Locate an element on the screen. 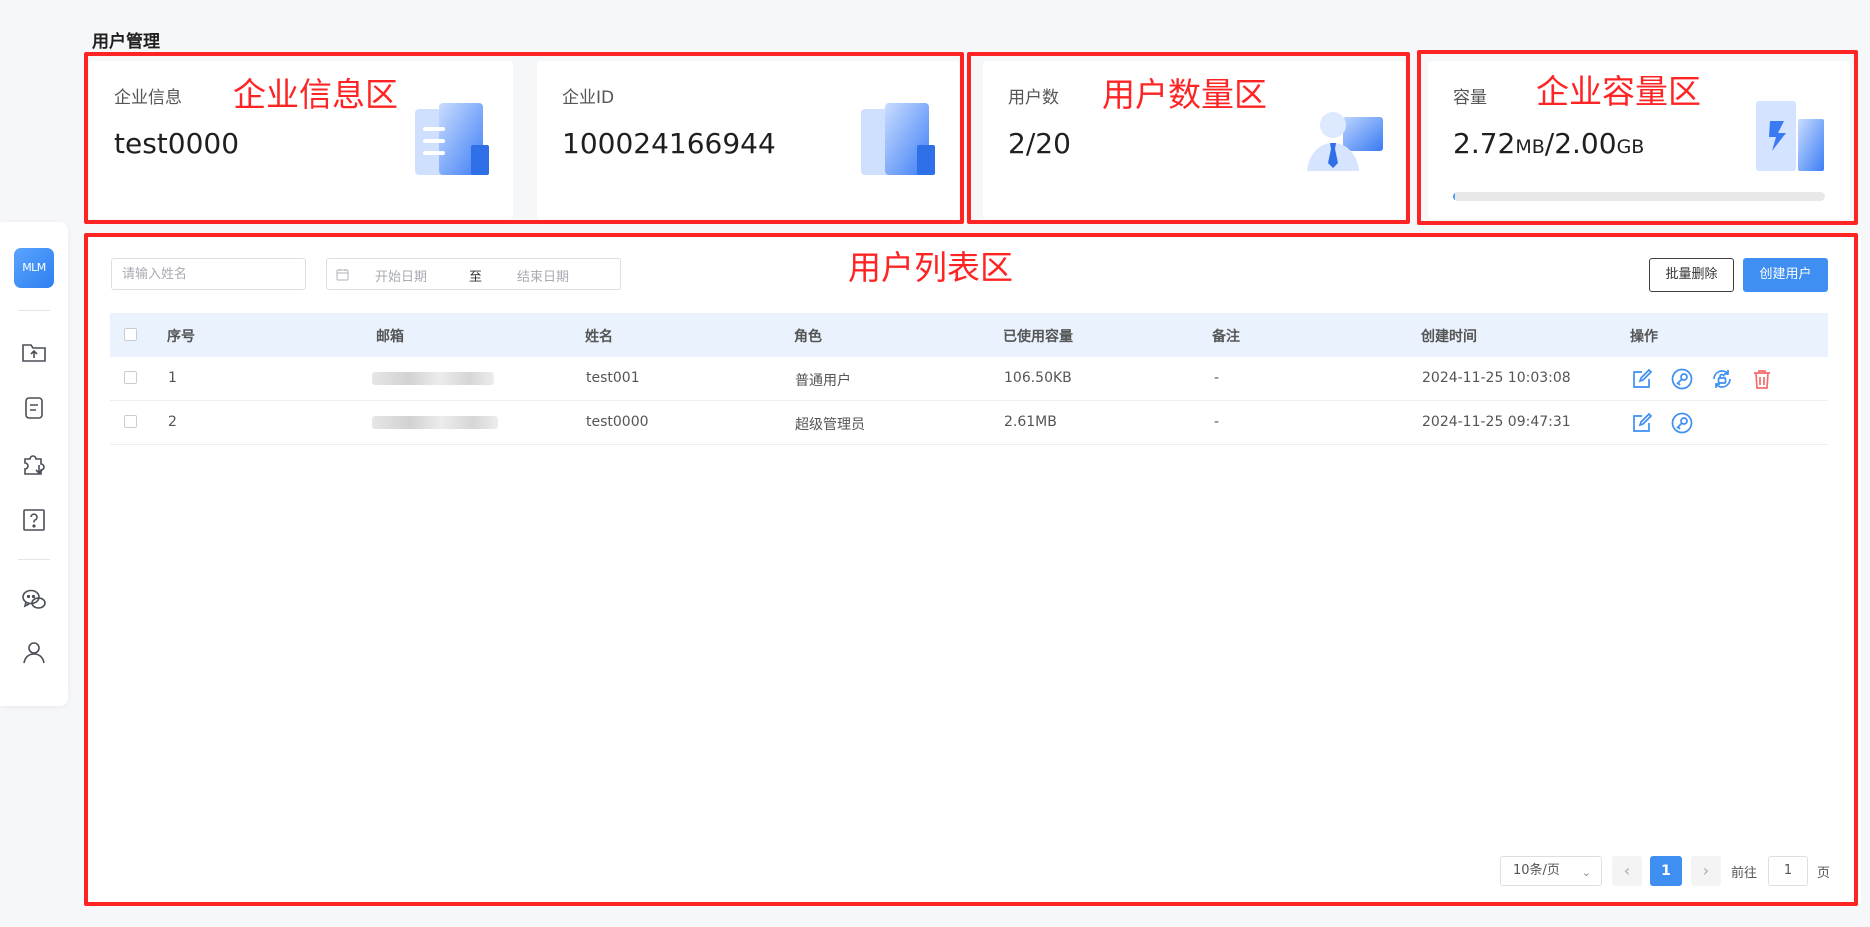 This screenshot has width=1870, height=927. annotation-enterprise-info-label: 企业信息区 is located at coordinates (315, 94).